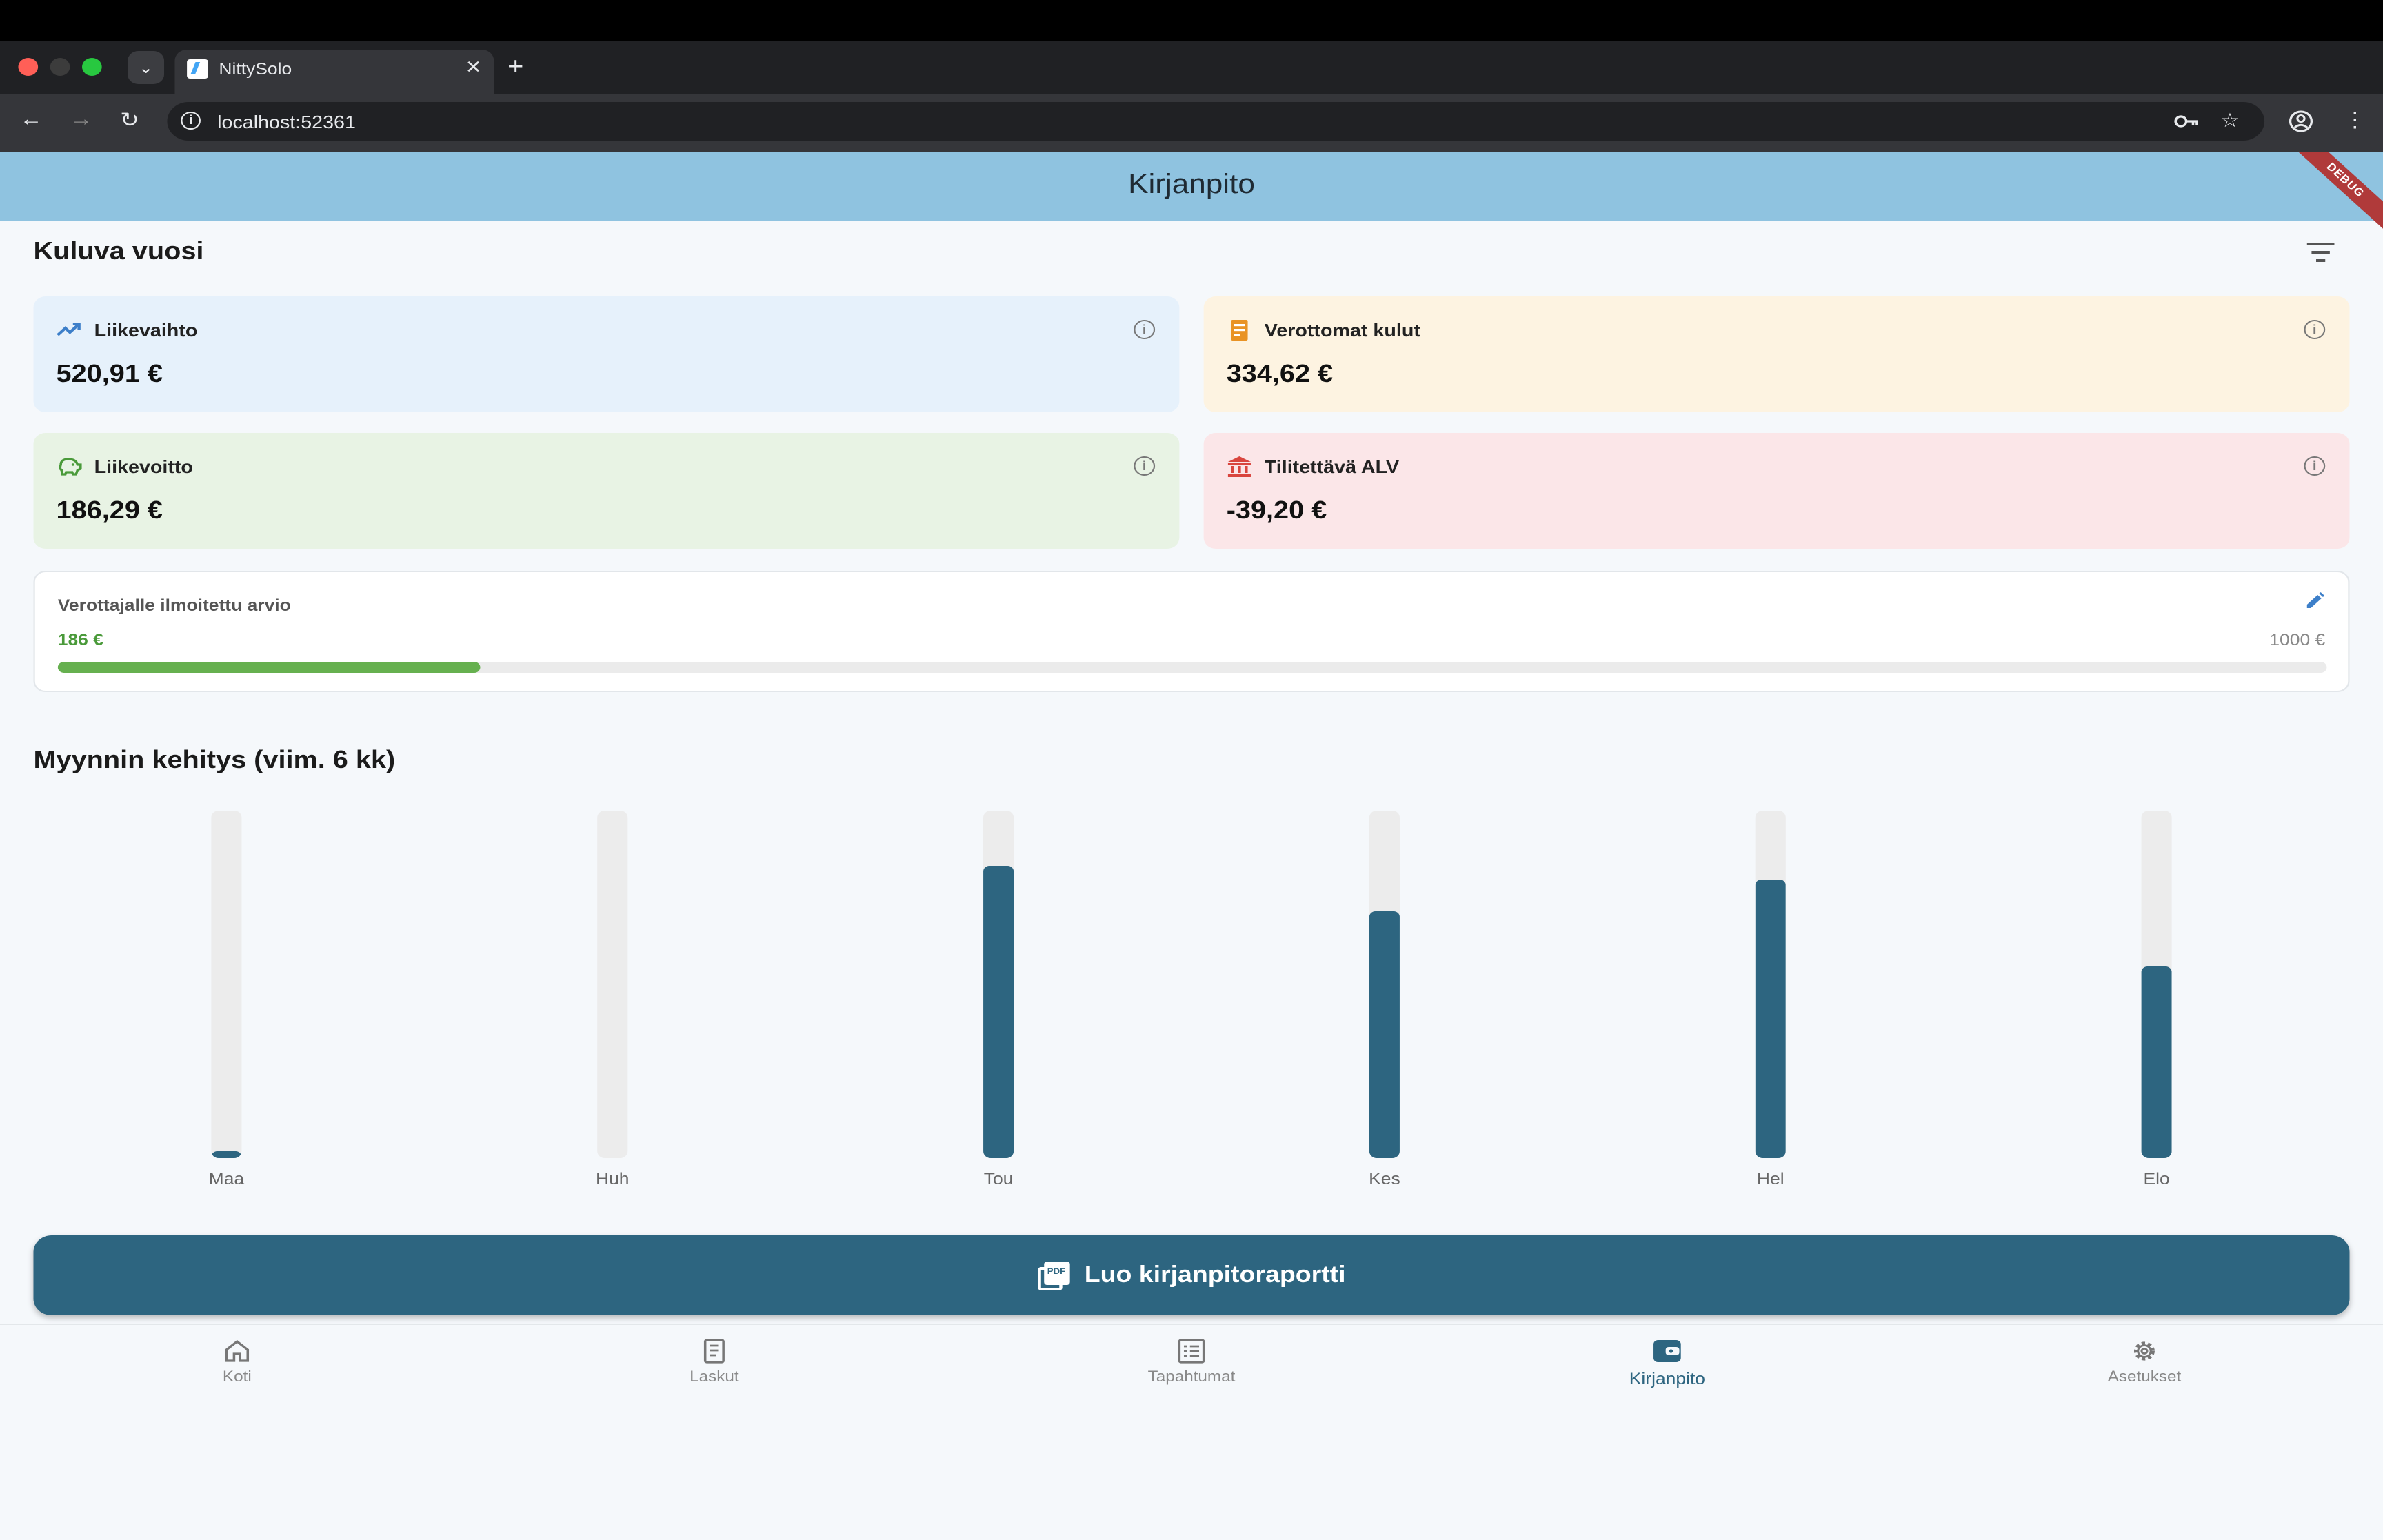 The width and height of the screenshot is (2383, 1540). Describe the element at coordinates (1280, 374) in the screenshot. I see `card-value: 334,62 €` at that location.